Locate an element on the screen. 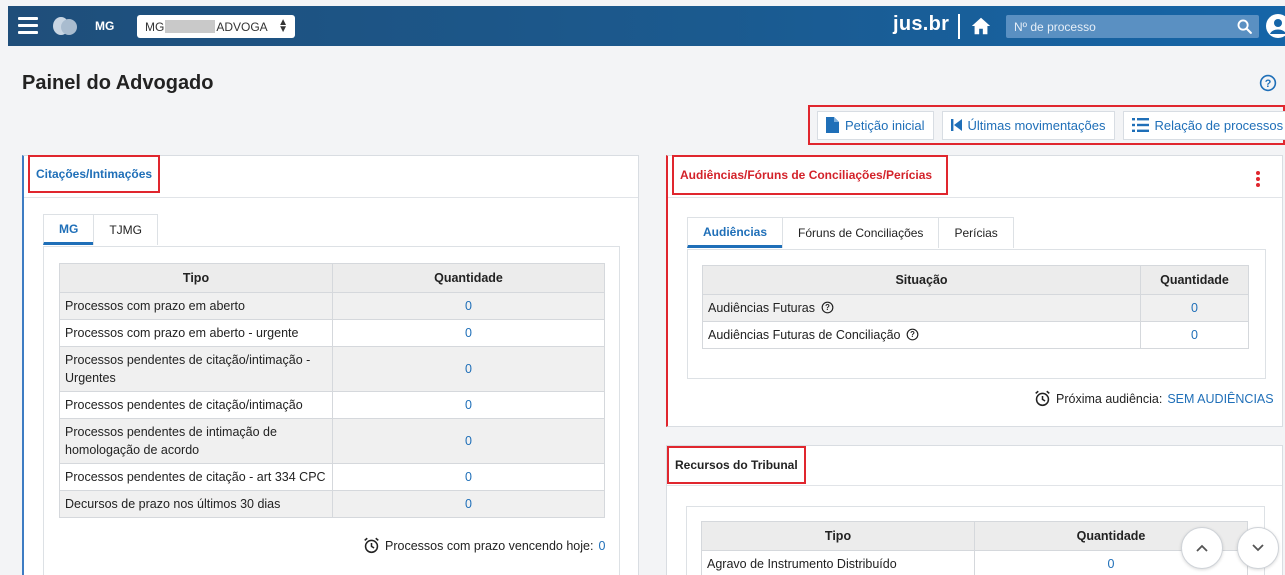 Image resolution: width=1285 pixels, height=575 pixels. chevron-down-icon is located at coordinates (1258, 548).